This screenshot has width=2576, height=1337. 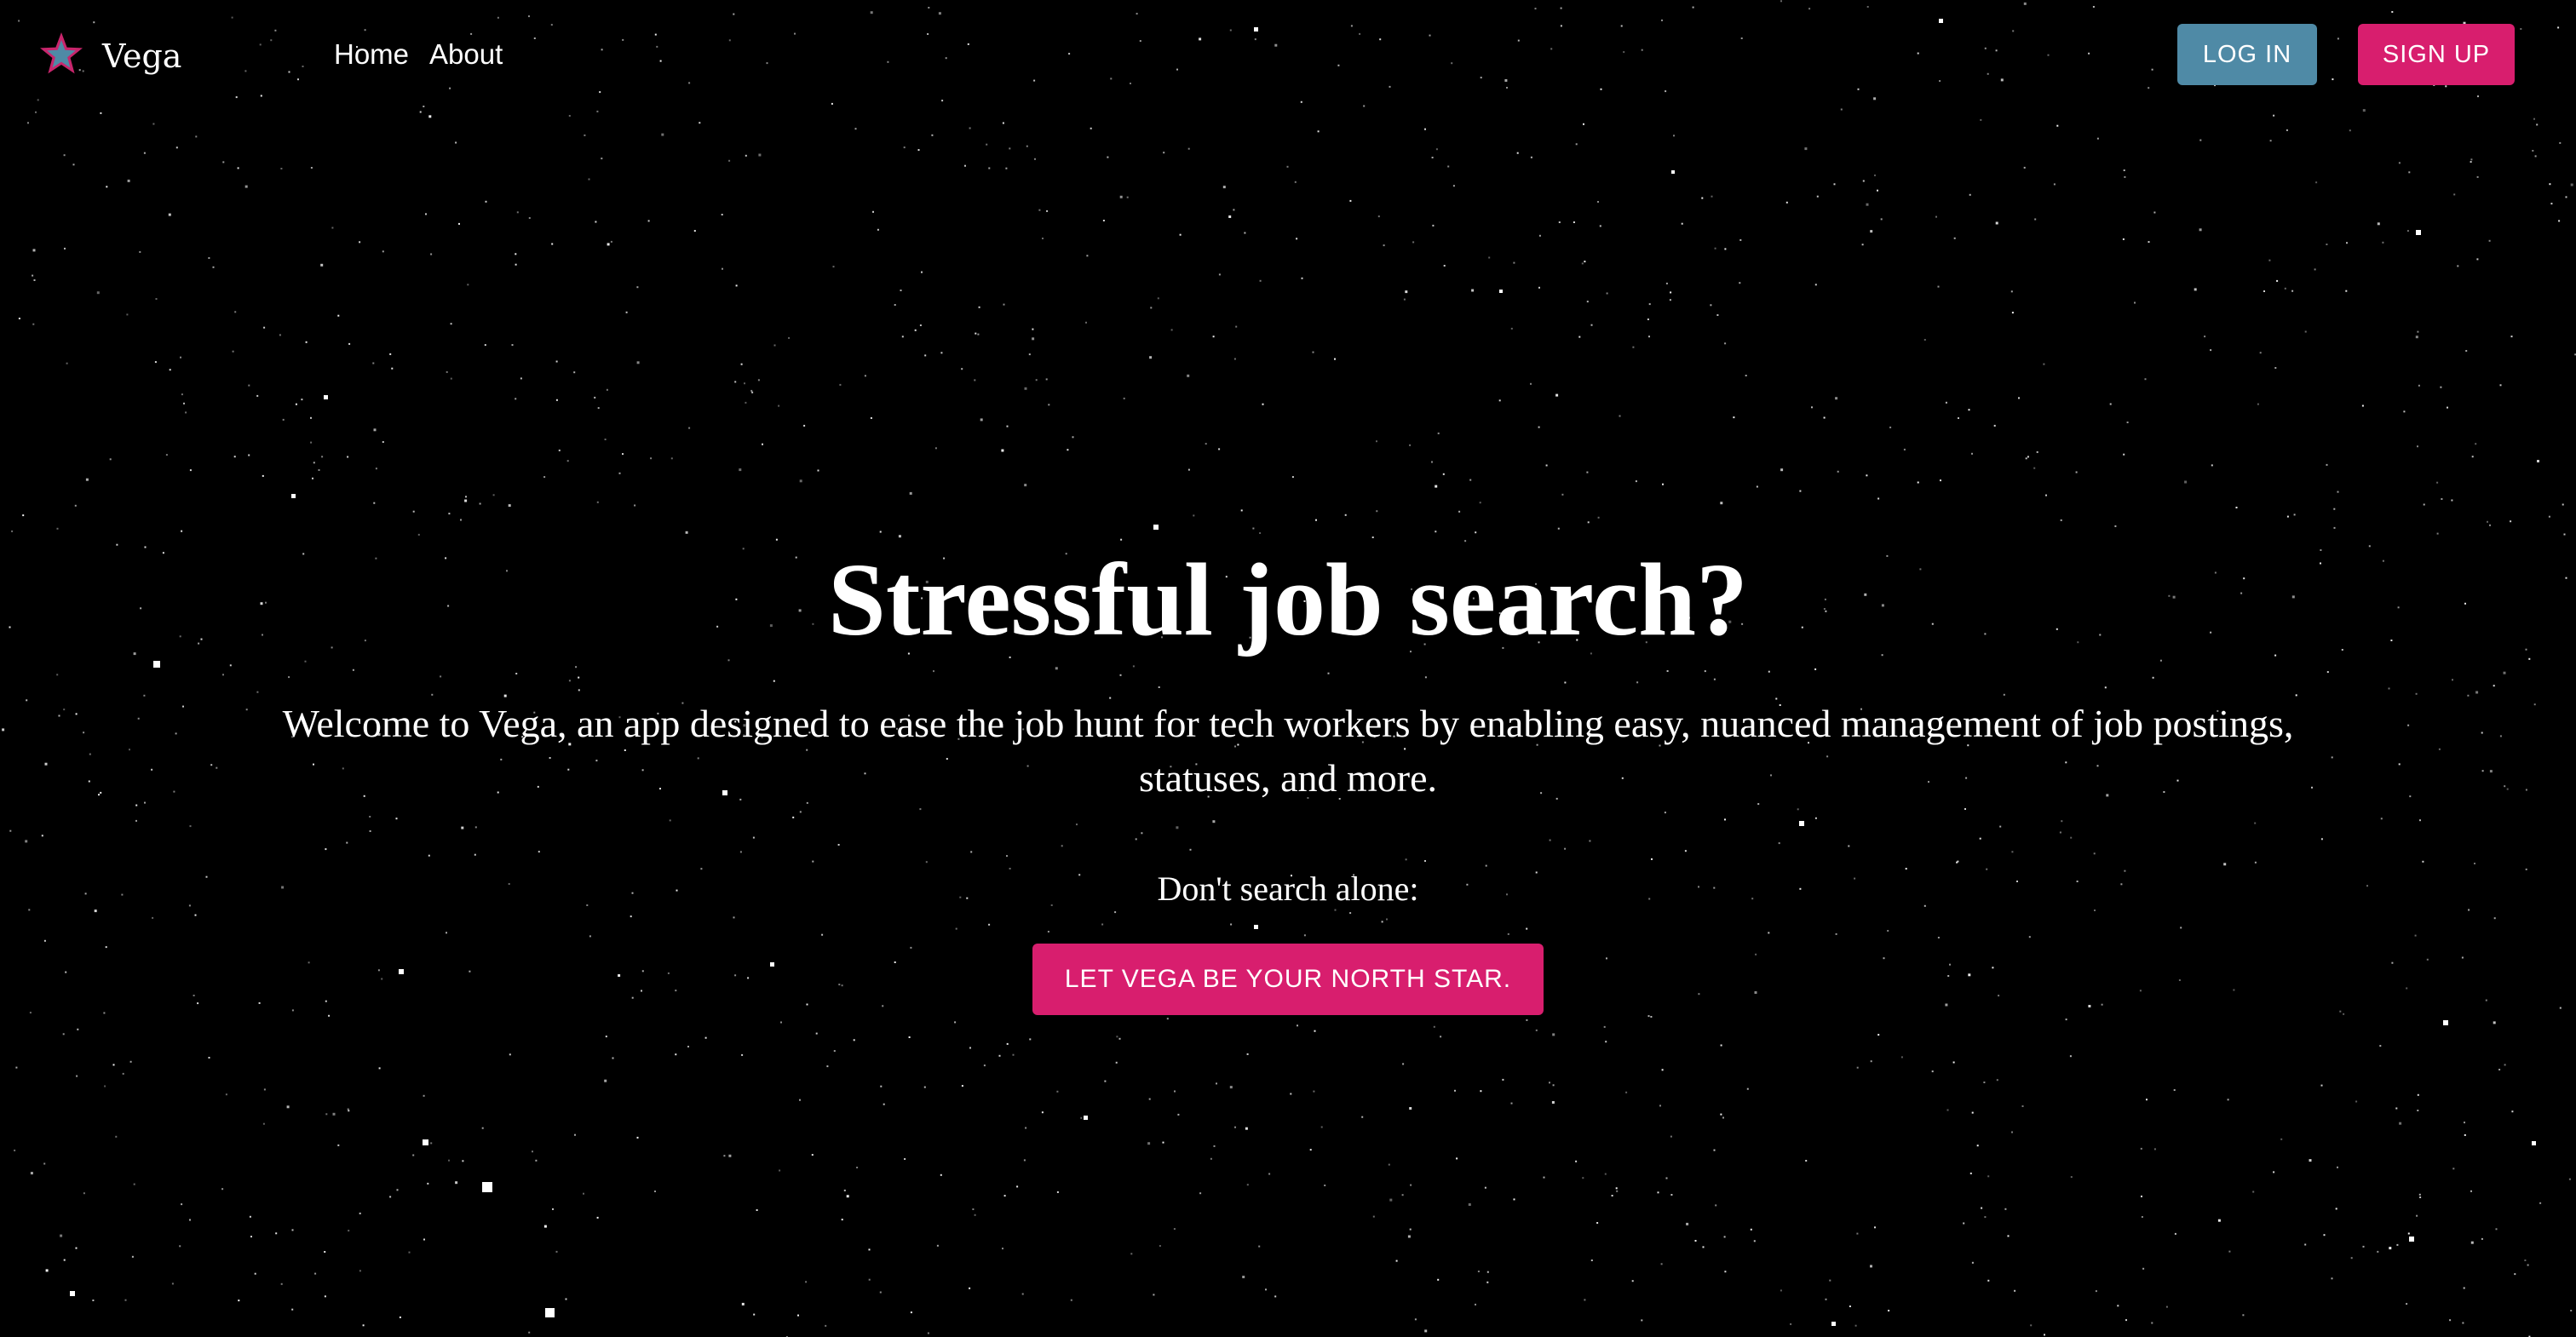 I want to click on hero-title: Stressful job search?, so click(x=1288, y=600).